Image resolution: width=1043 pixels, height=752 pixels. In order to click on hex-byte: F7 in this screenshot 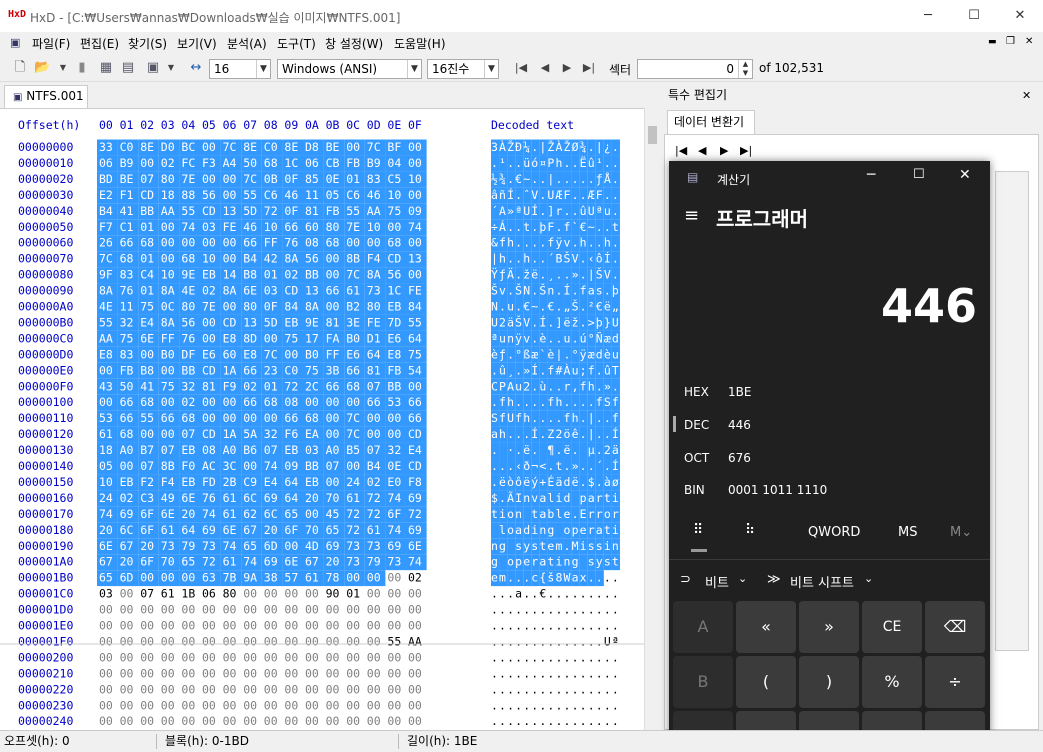, I will do `click(106, 227)`.